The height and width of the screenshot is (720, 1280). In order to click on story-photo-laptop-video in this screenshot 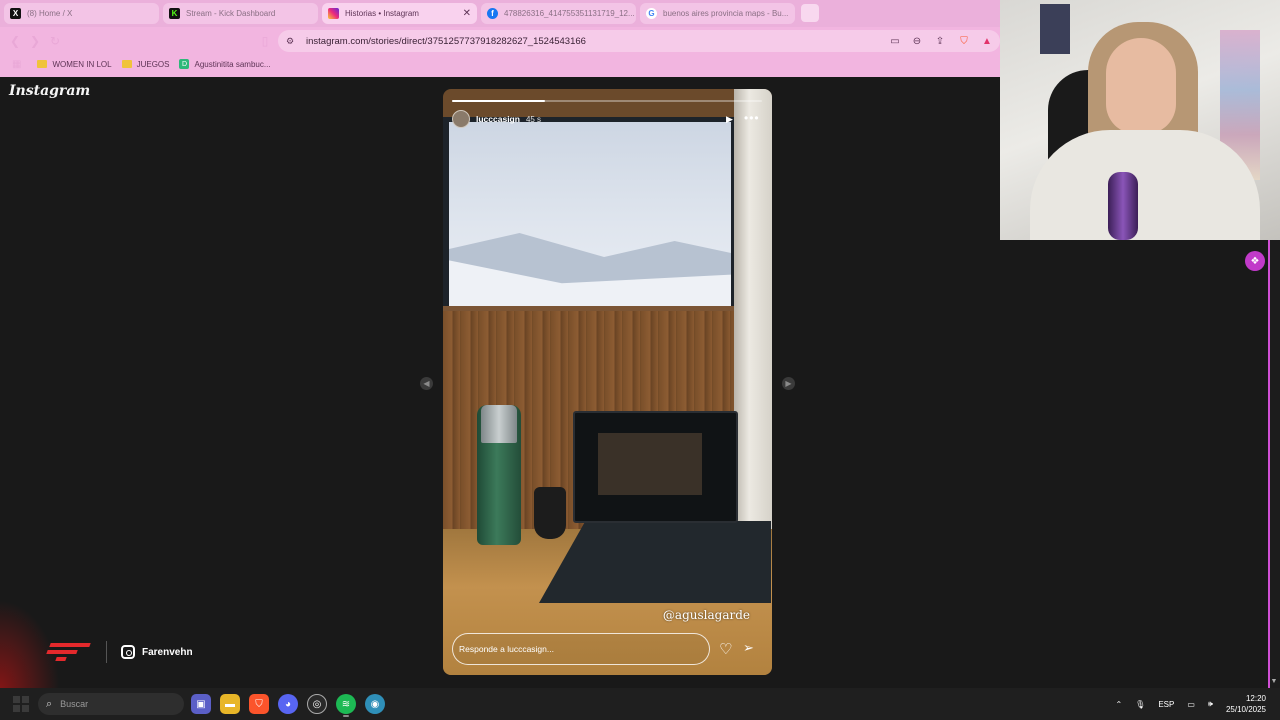, I will do `click(650, 464)`.